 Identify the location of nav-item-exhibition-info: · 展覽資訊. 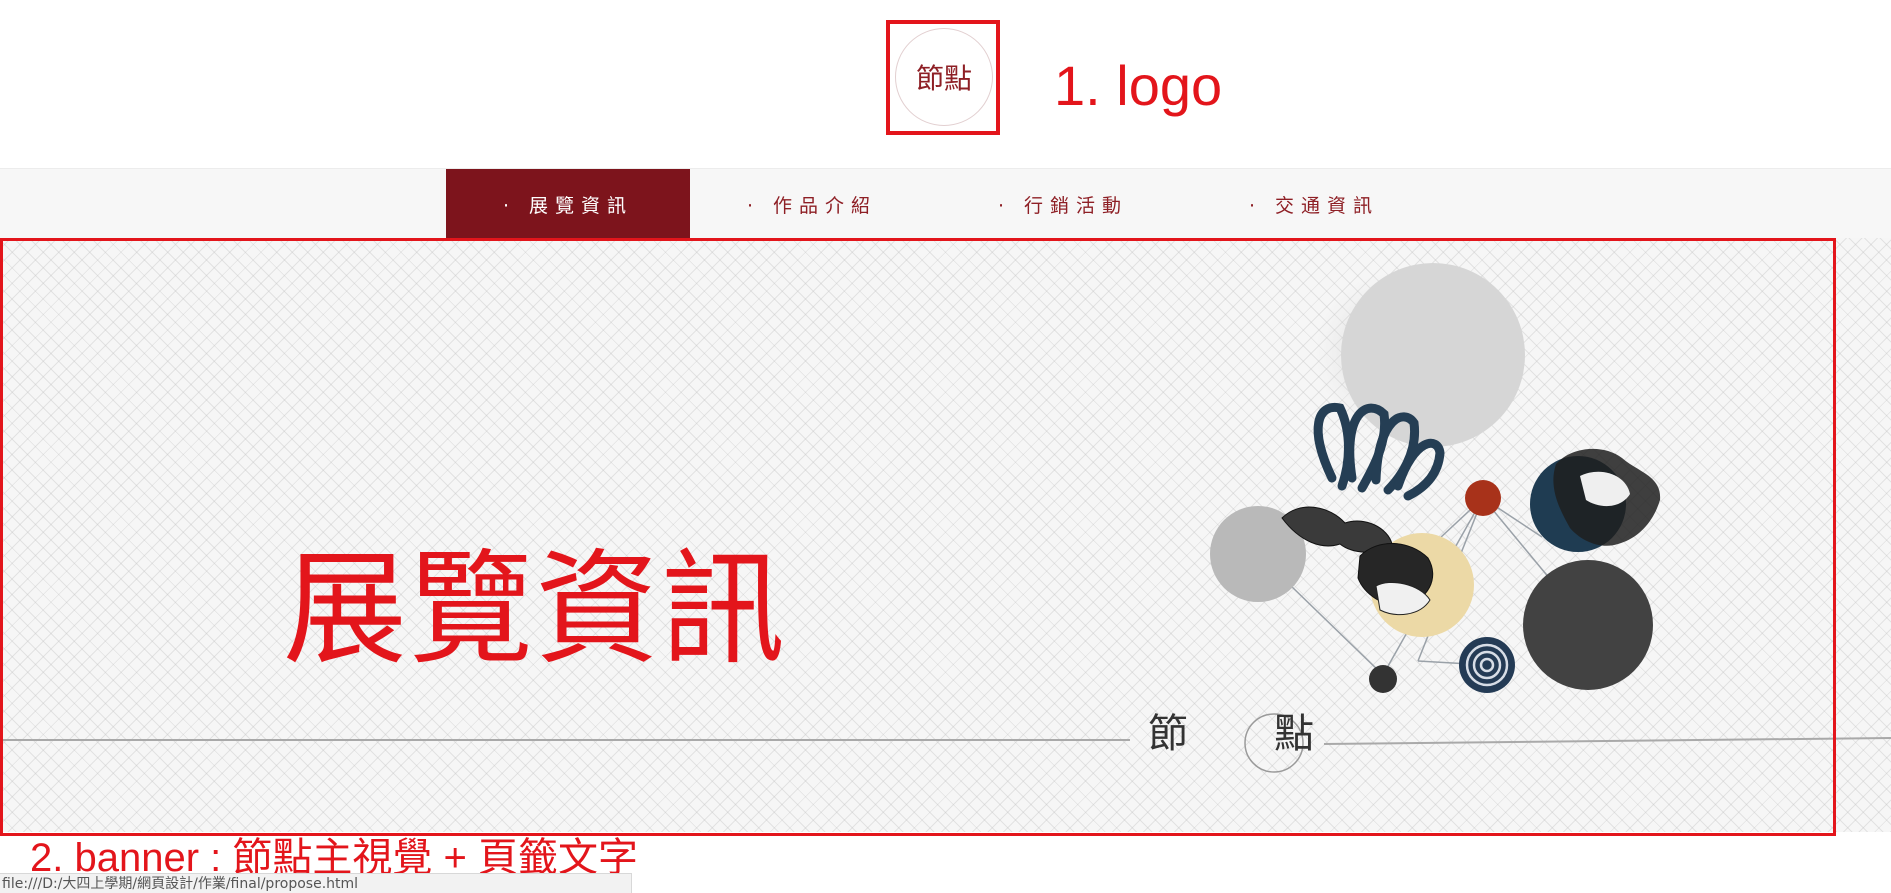
(568, 204).